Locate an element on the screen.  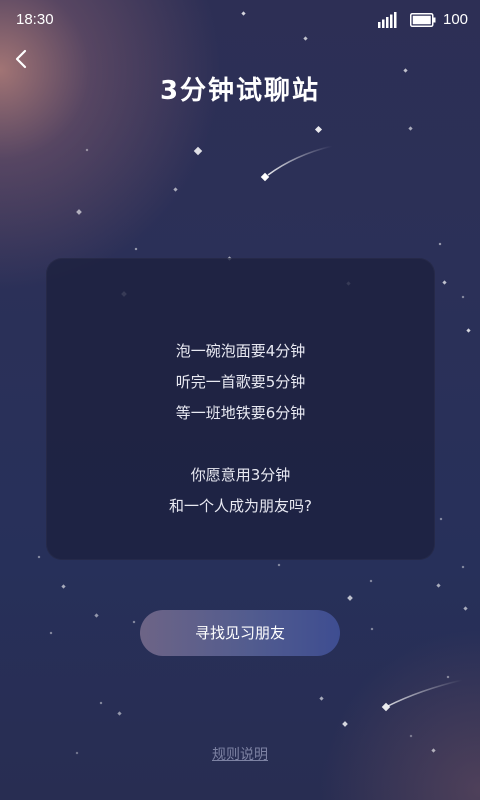
status-time: 18:30 is located at coordinates (35, 19).